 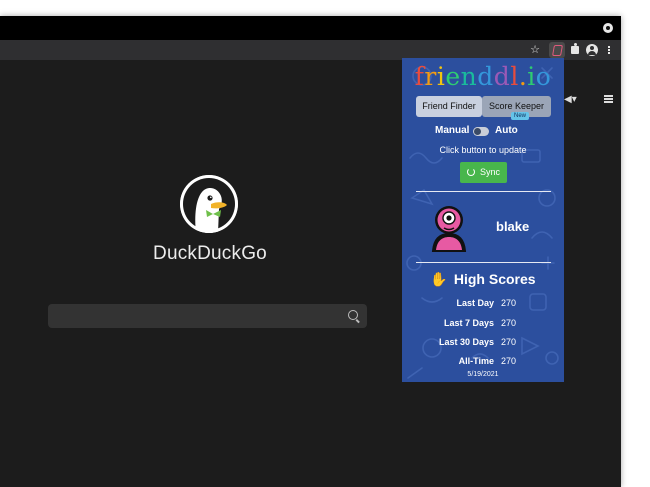 I want to click on score-label-all-time: All-Time, so click(x=476, y=361).